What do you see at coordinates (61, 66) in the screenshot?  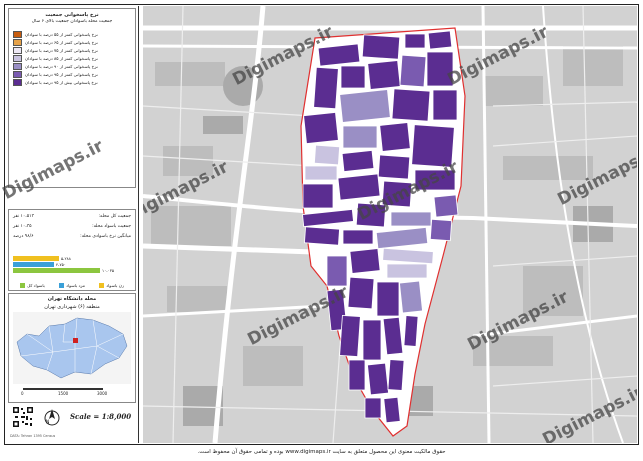 I see `legend-label: نرخ پاسخوانی کمتر از ۹۰ درصد با سوادان` at bounding box center [61, 66].